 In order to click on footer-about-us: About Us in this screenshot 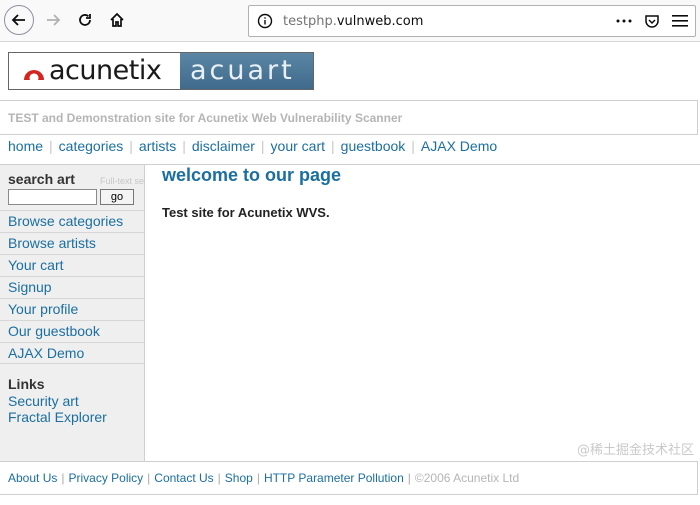, I will do `click(32, 478)`.